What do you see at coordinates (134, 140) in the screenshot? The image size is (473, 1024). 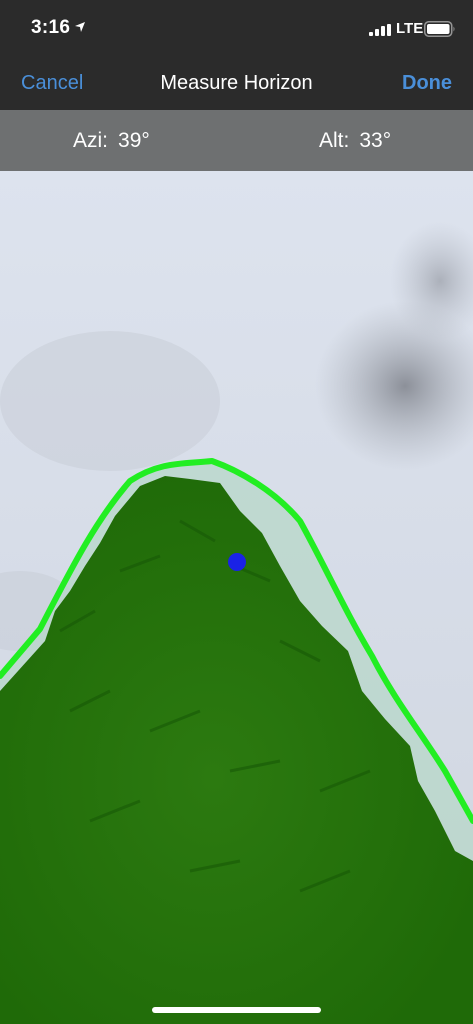 I see `azimuth-value: 39°` at bounding box center [134, 140].